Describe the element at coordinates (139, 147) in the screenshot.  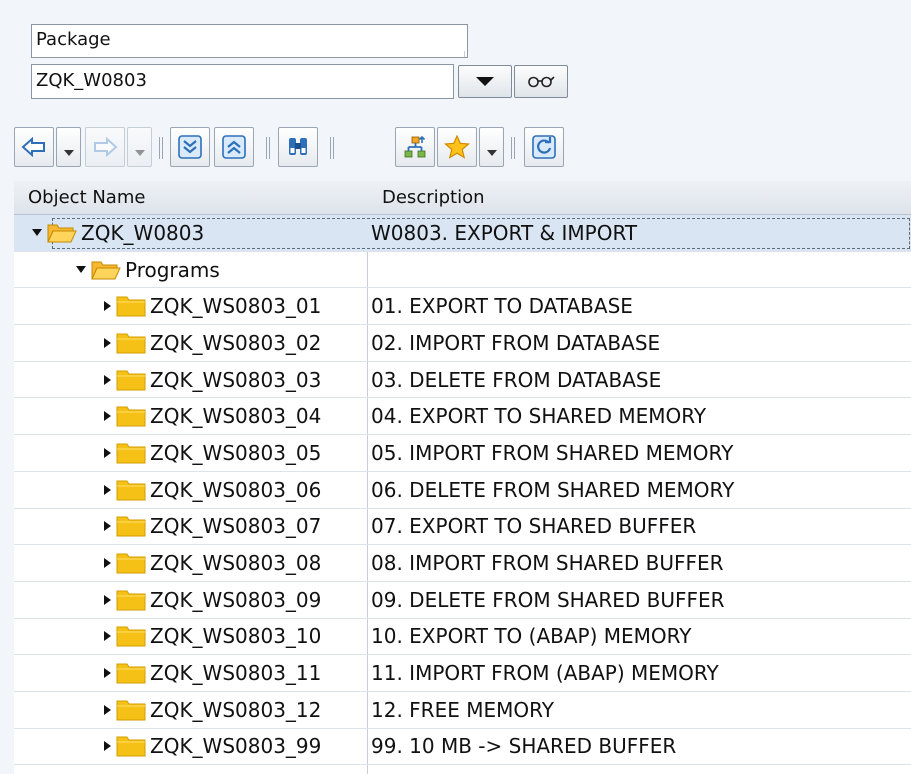
I see `forward-history-dropdown` at that location.